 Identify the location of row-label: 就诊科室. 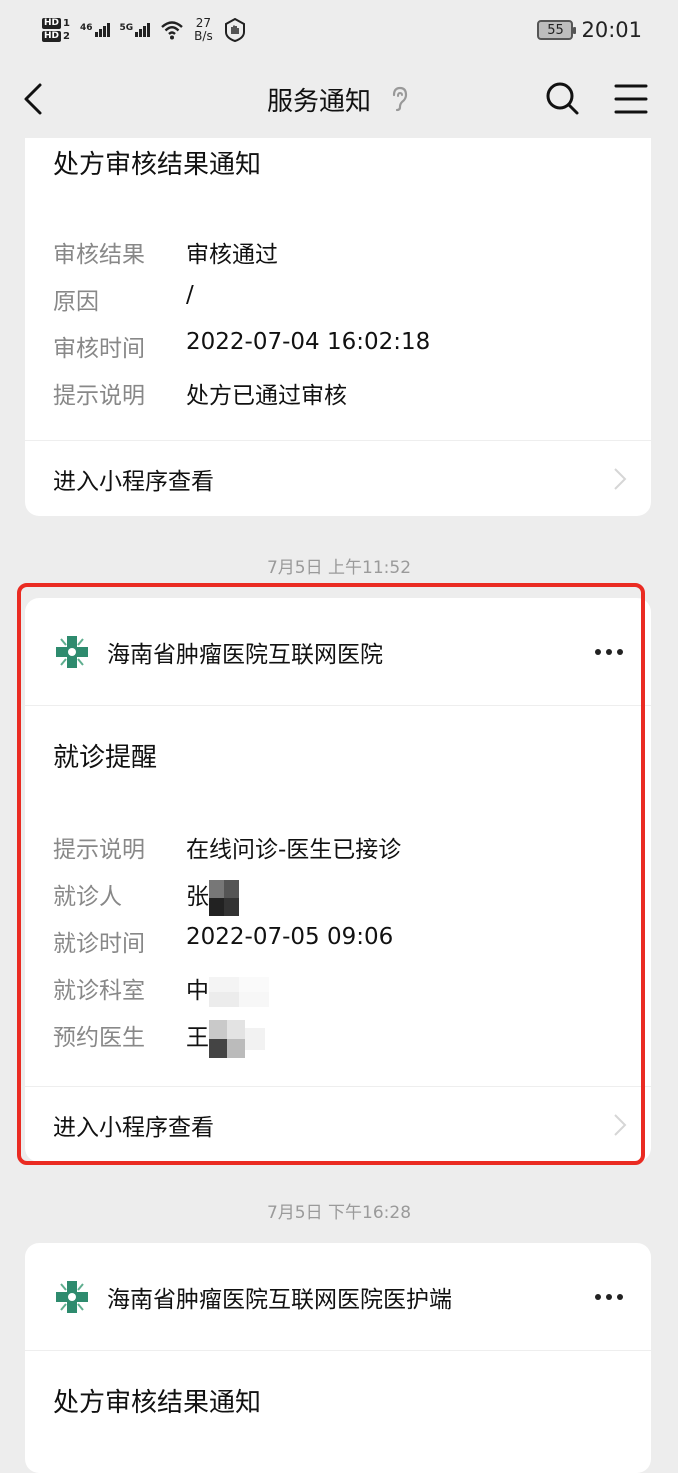
(99, 991).